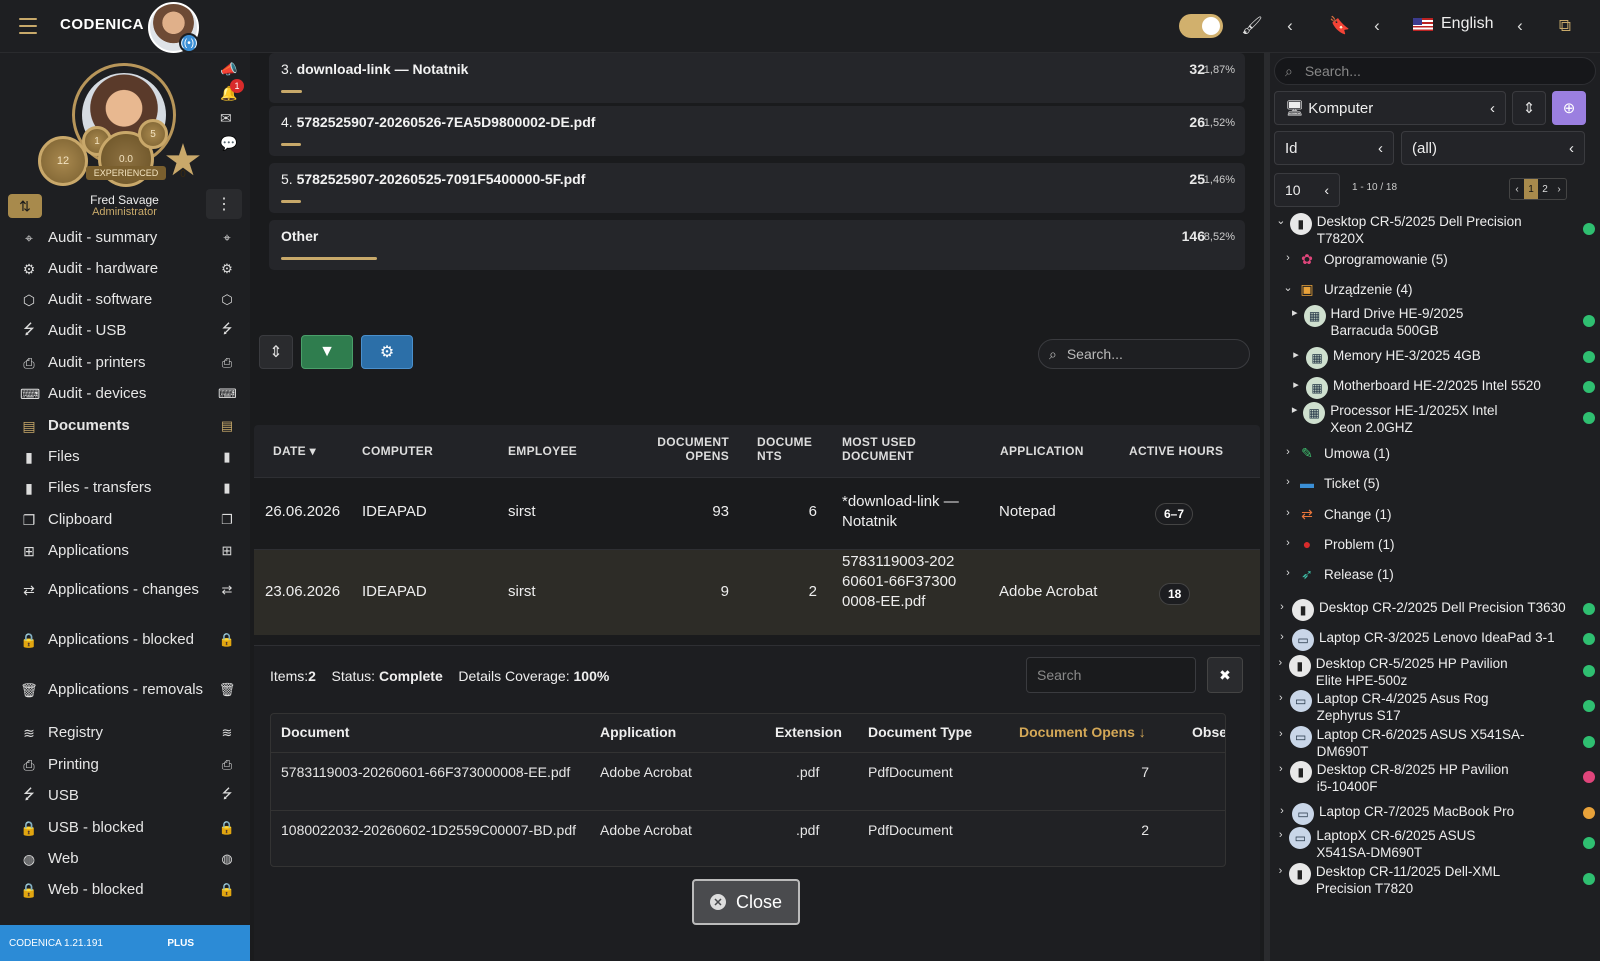  I want to click on col-application: Application, so click(638, 732).